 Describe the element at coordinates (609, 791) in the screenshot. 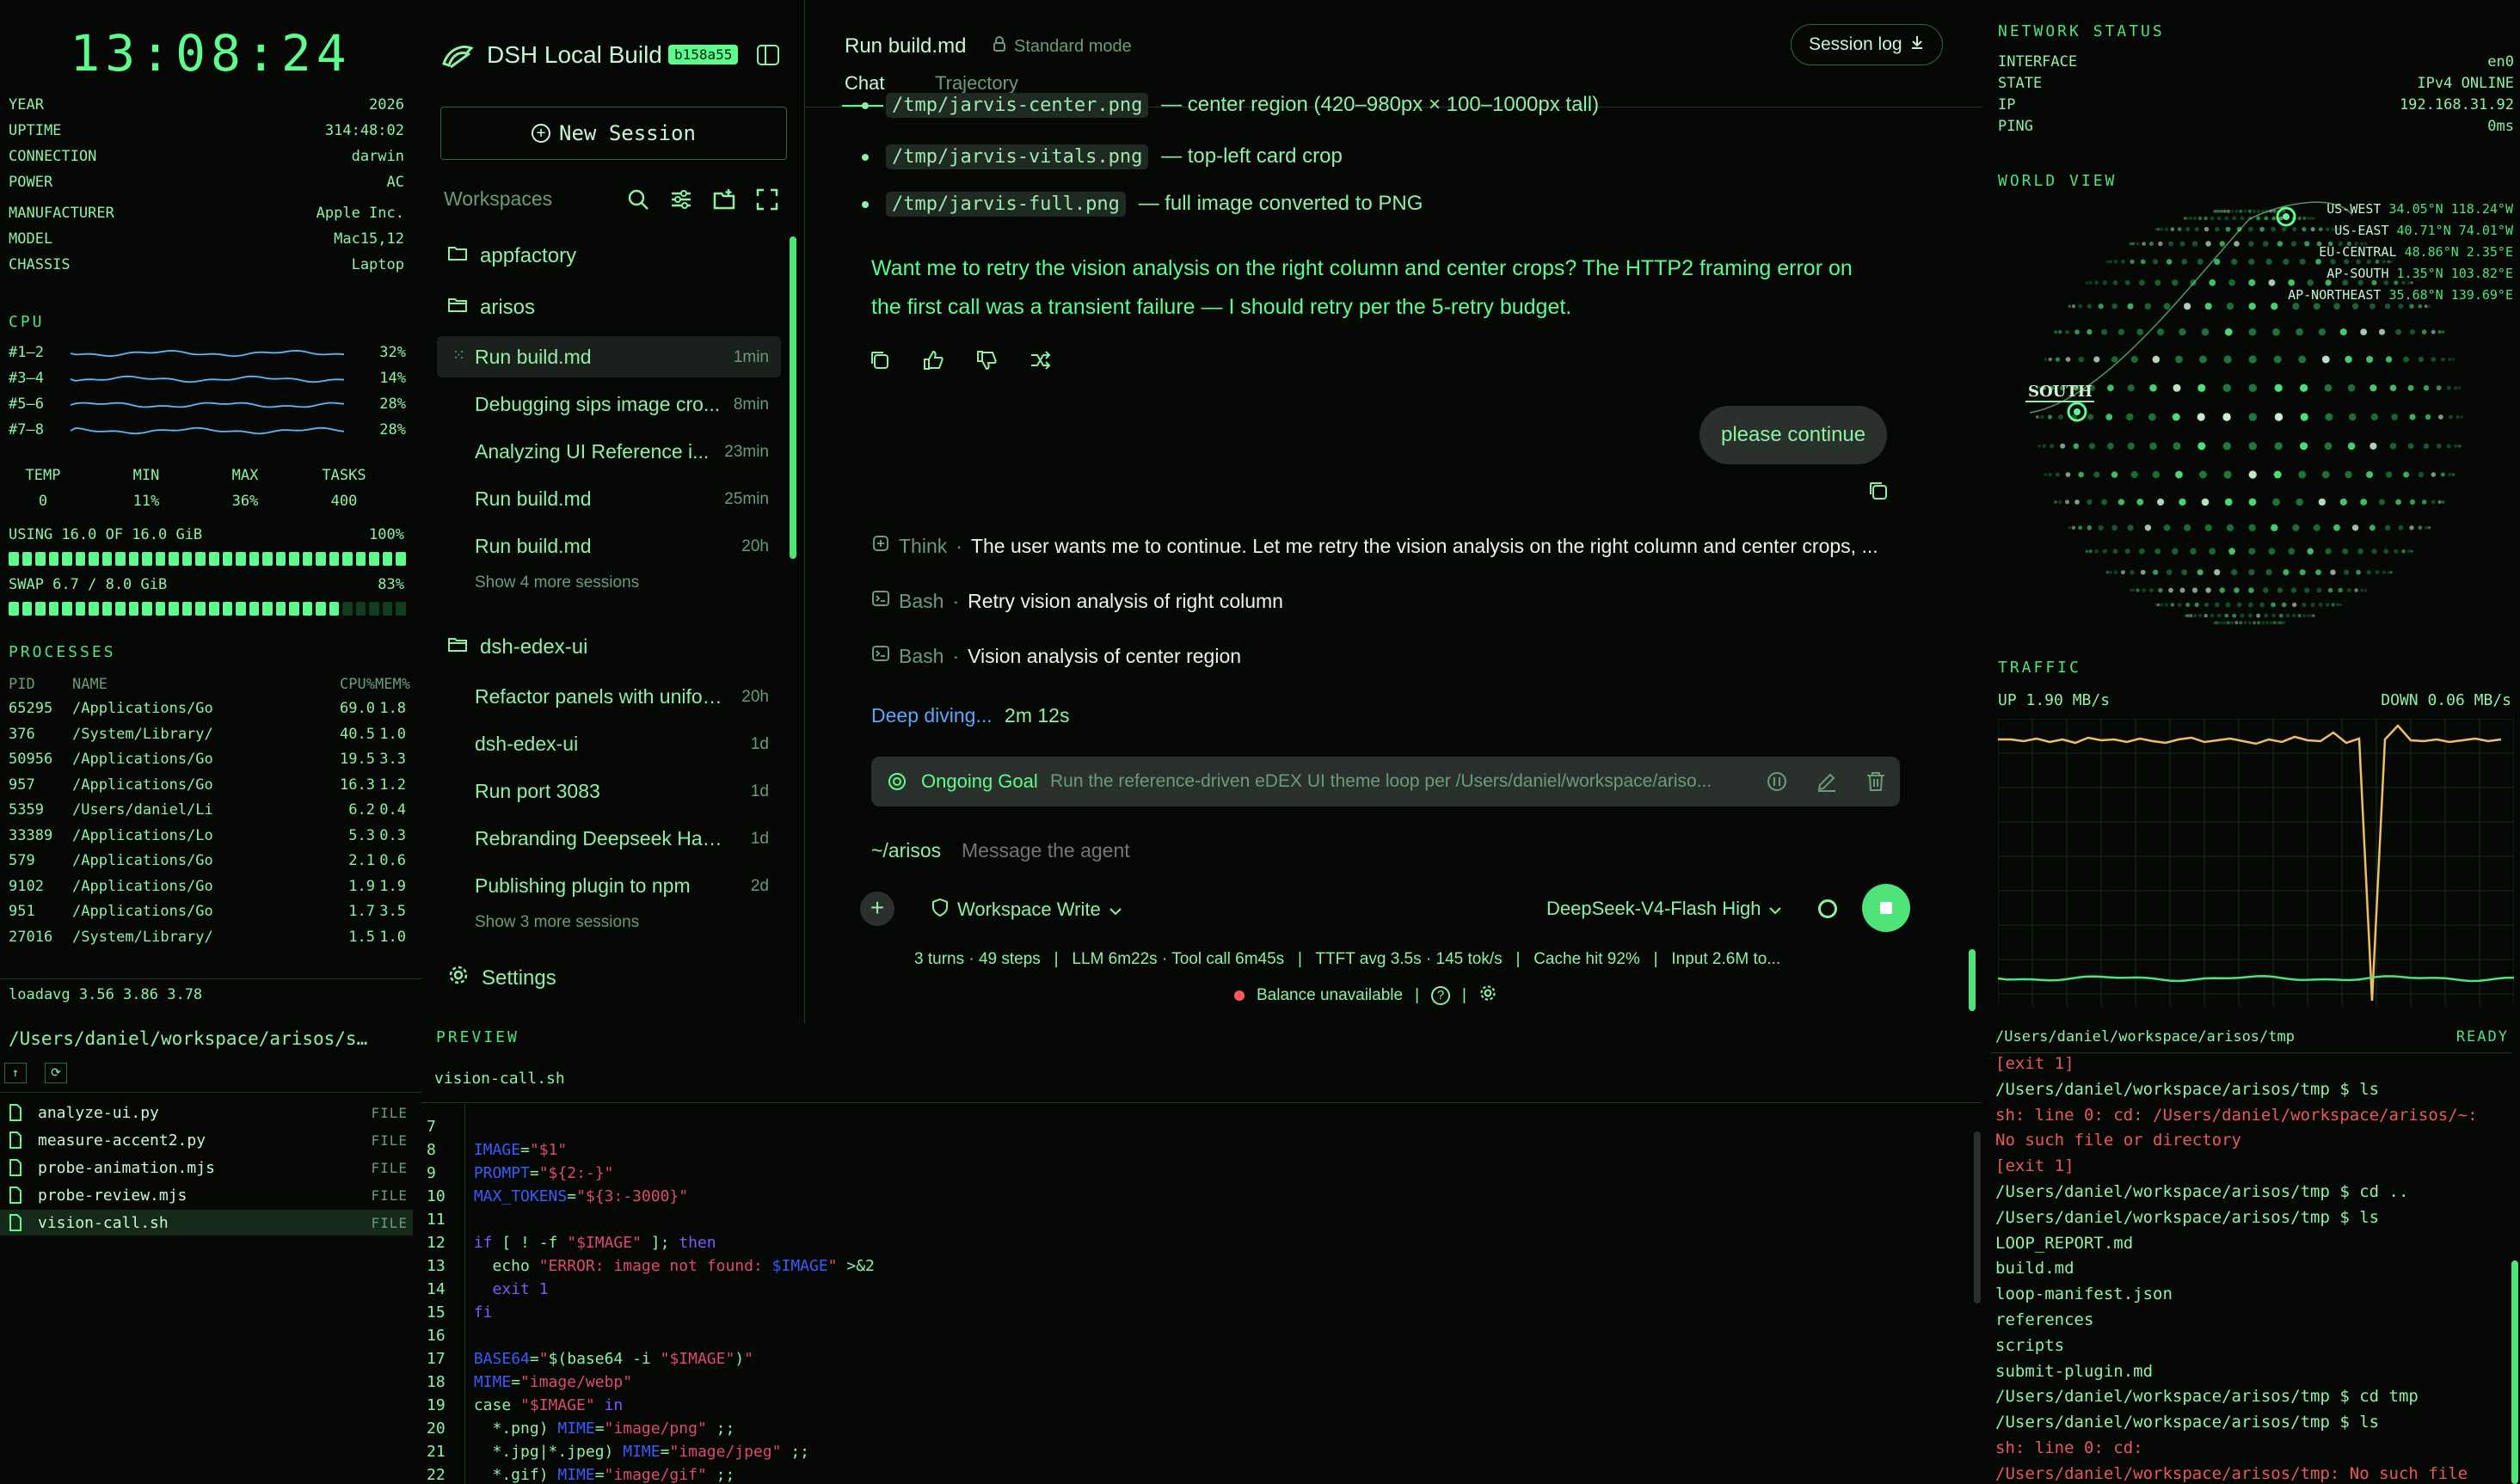

I see `session-item: Run port 3083 1d` at that location.